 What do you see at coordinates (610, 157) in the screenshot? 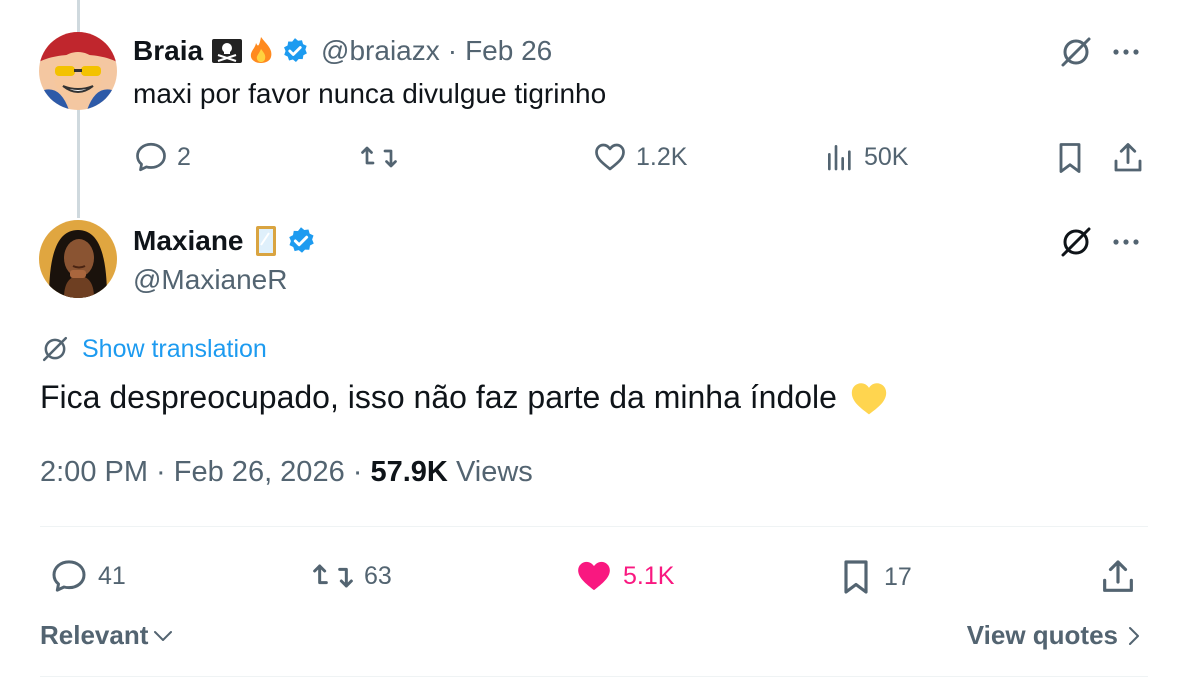
I see `heart-outline-icon` at bounding box center [610, 157].